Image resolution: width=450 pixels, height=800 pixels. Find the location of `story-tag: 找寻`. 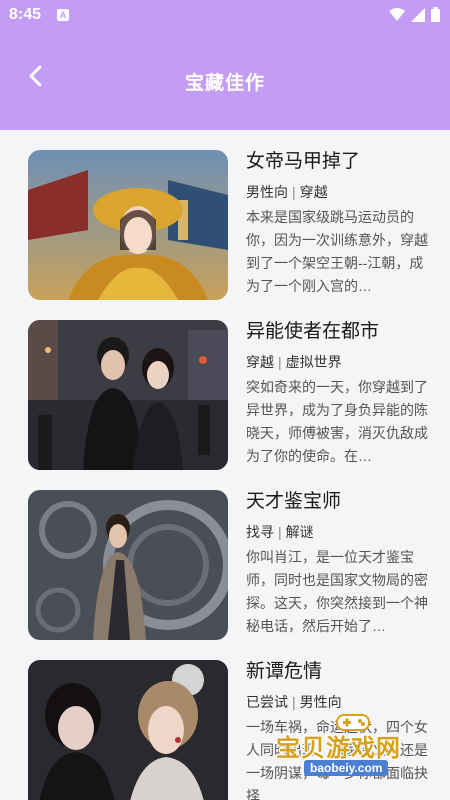

story-tag: 找寻 is located at coordinates (260, 532).